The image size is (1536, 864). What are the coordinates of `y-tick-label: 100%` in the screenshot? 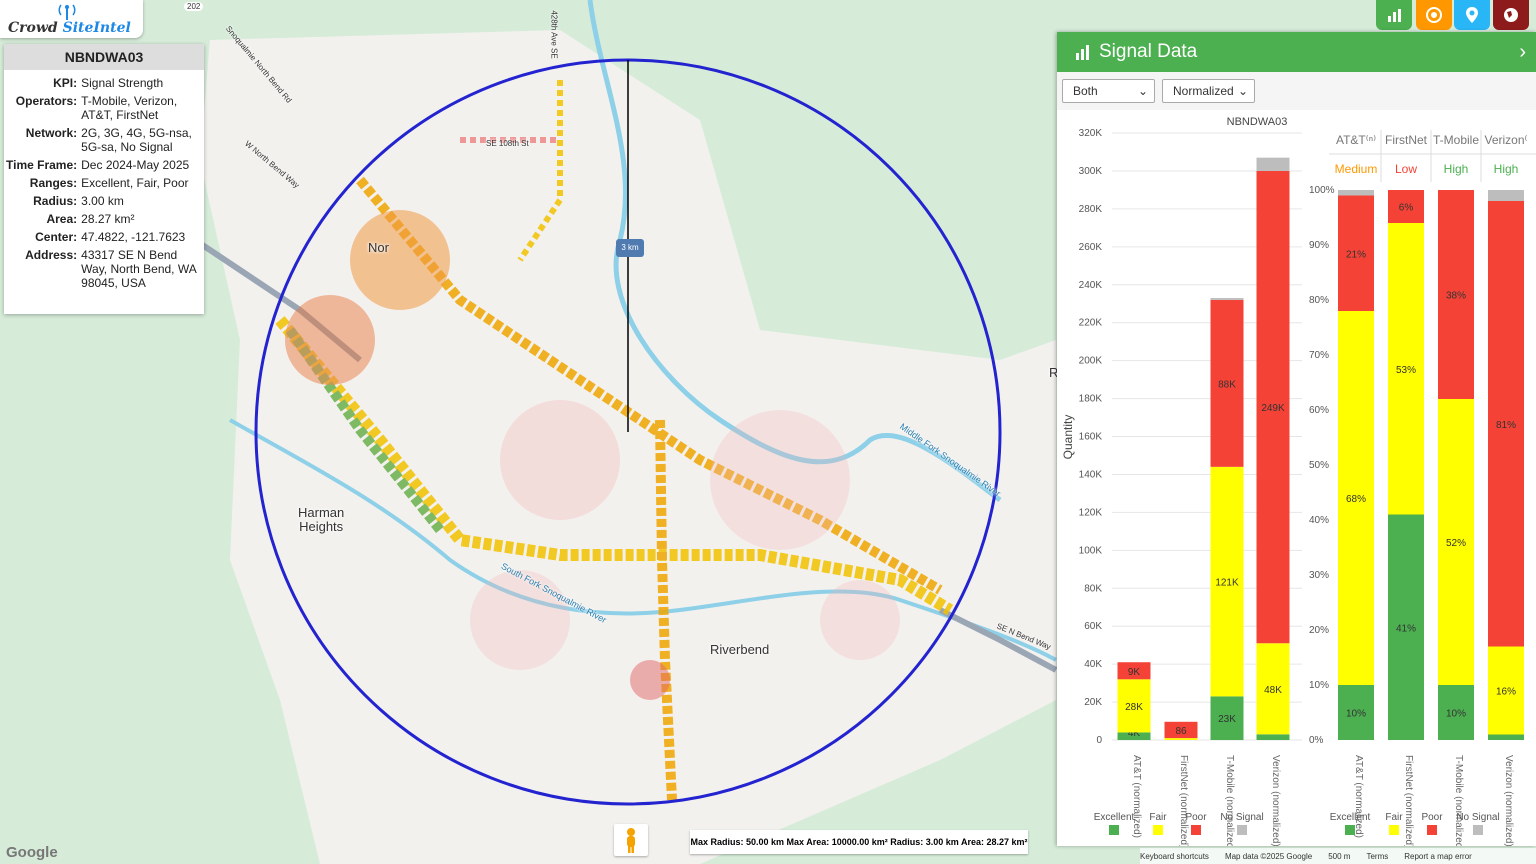 It's located at (1322, 190).